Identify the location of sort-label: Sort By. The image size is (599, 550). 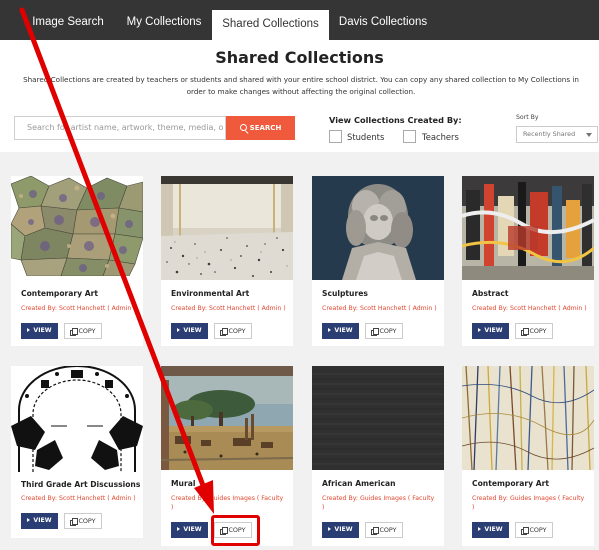
(527, 117).